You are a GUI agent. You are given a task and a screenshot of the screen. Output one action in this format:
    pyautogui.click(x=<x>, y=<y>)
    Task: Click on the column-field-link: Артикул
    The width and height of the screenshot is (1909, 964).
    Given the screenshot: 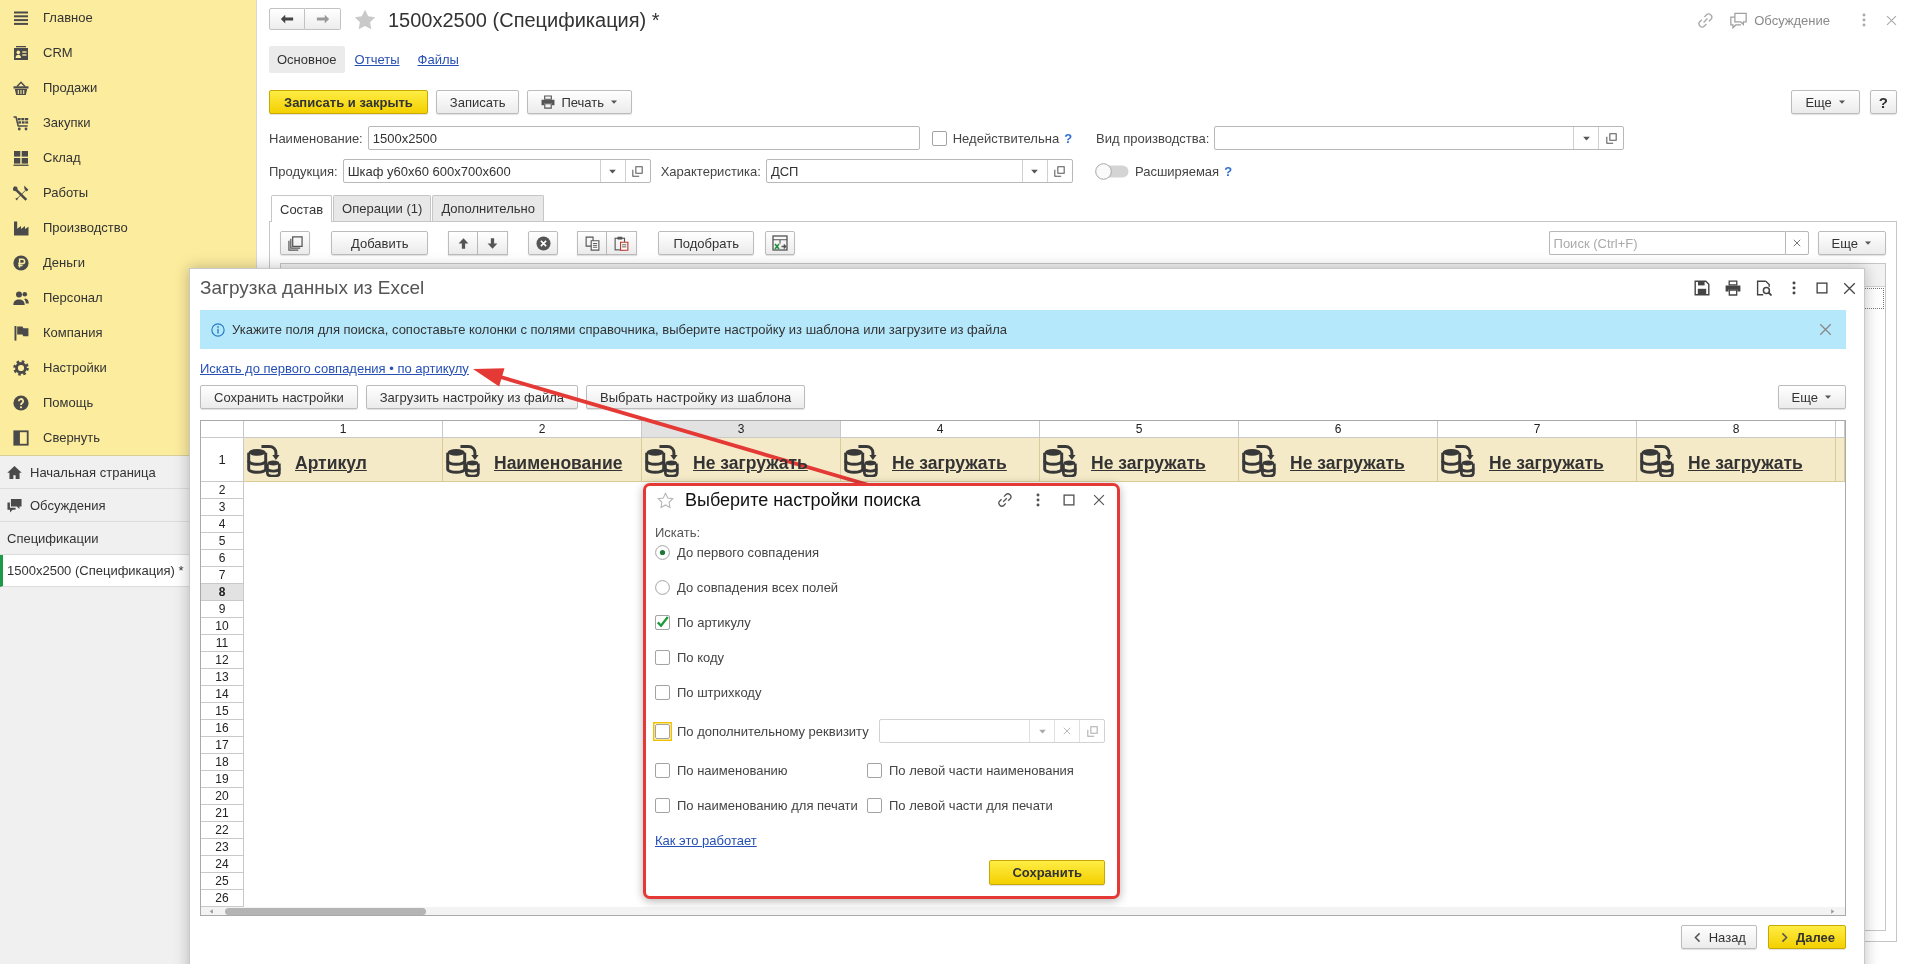 What is the action you would take?
    pyautogui.click(x=331, y=463)
    